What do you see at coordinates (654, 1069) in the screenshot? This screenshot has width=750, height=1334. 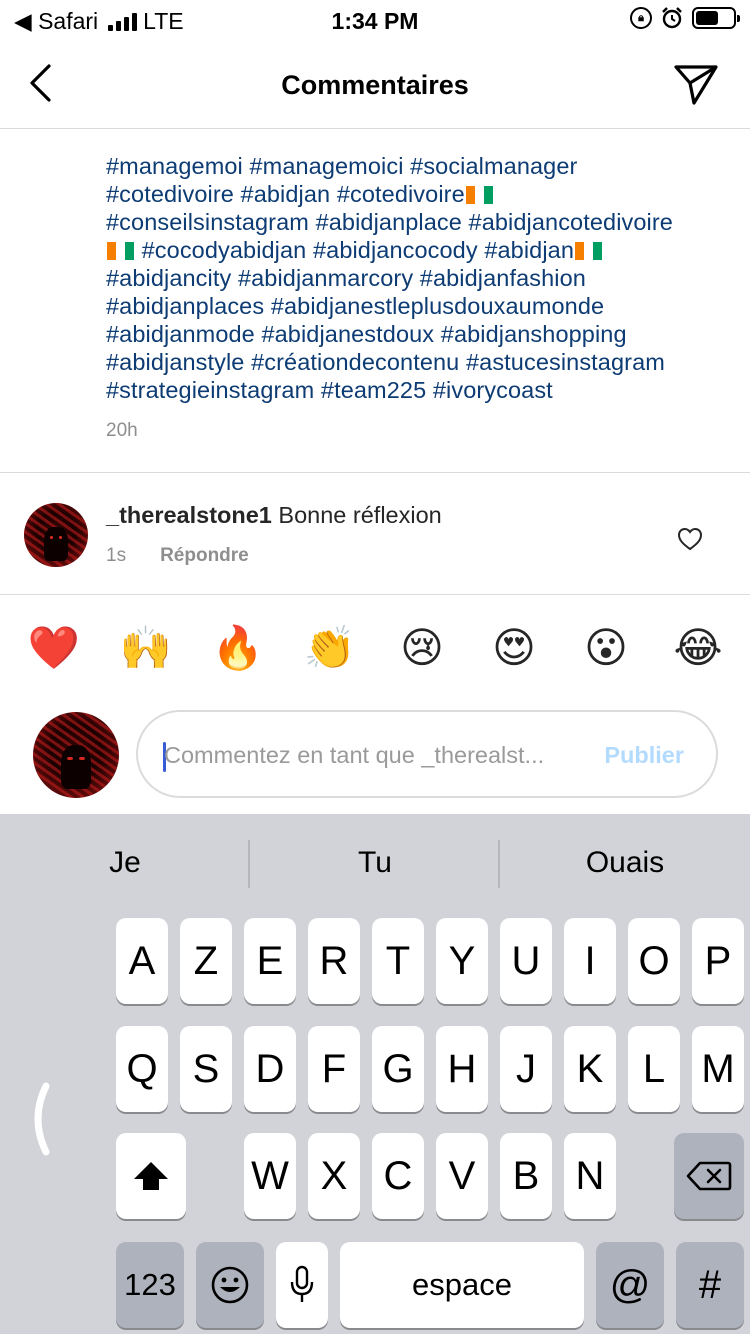 I see `key-l: L` at bounding box center [654, 1069].